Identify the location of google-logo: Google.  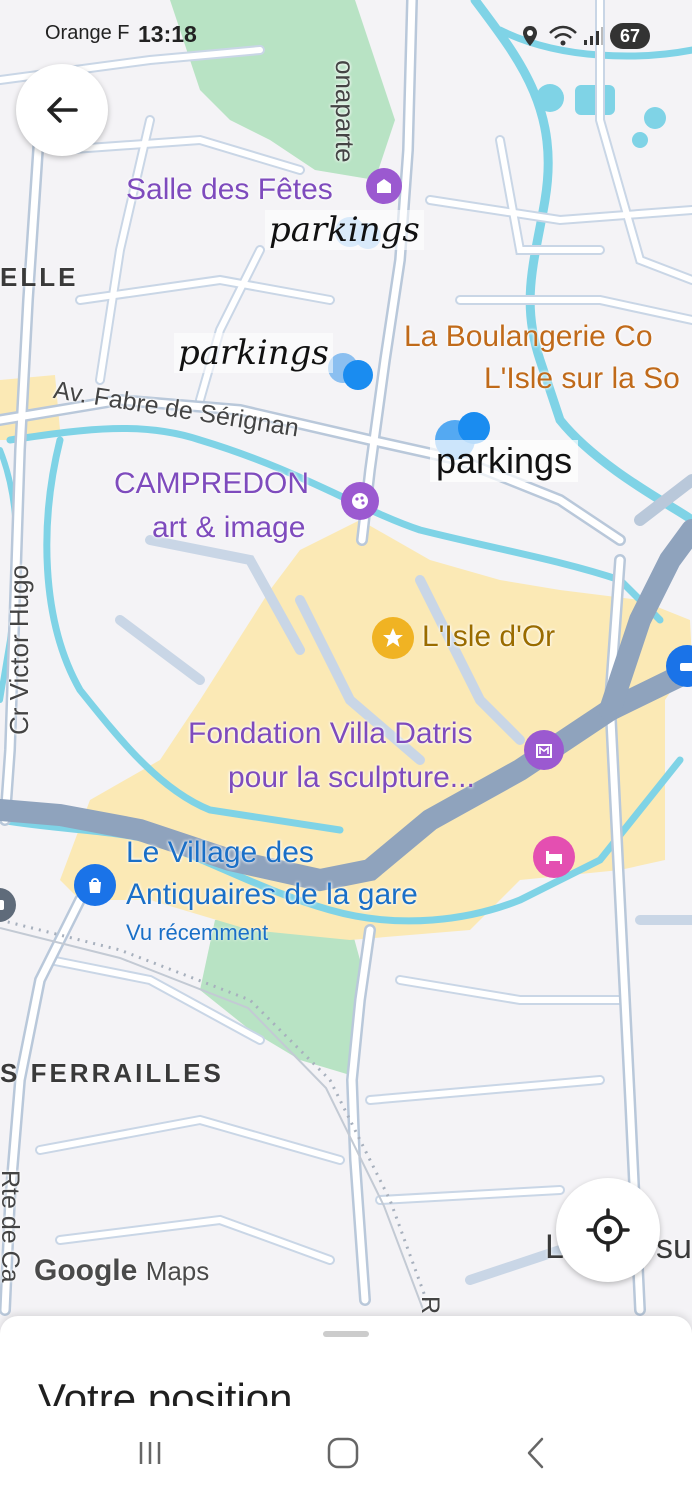
(86, 1270).